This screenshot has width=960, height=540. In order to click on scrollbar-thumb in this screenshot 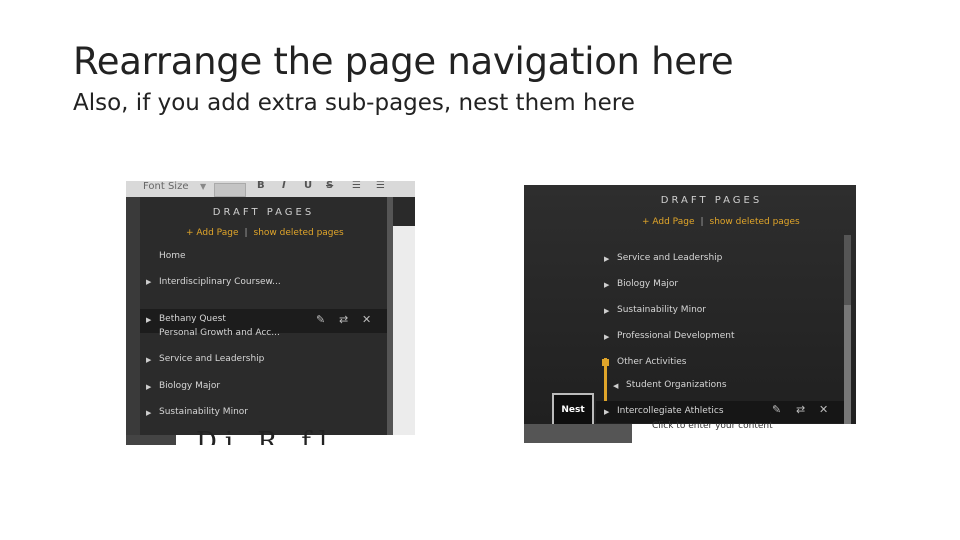, I will do `click(847, 365)`.